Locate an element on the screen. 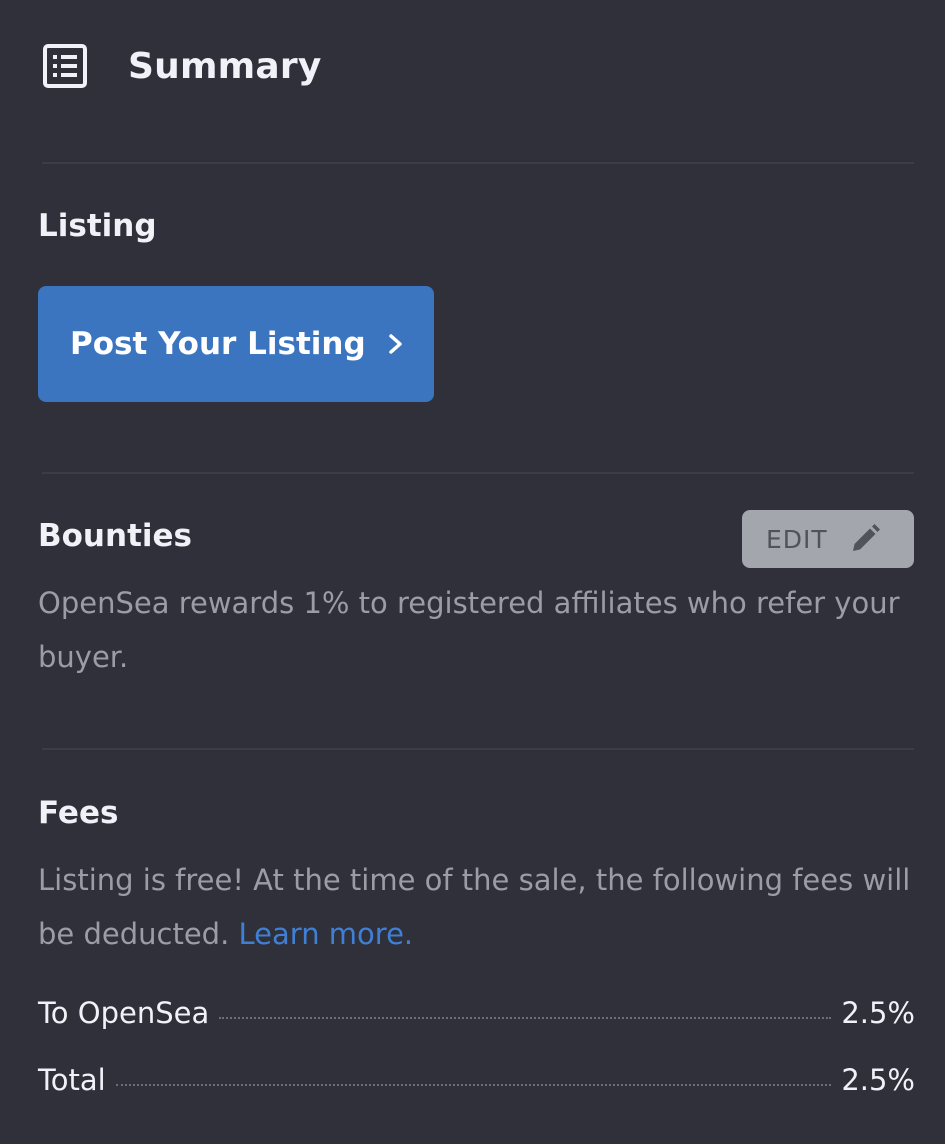 The height and width of the screenshot is (1144, 945). fee-name: To OpenSea is located at coordinates (124, 1013).